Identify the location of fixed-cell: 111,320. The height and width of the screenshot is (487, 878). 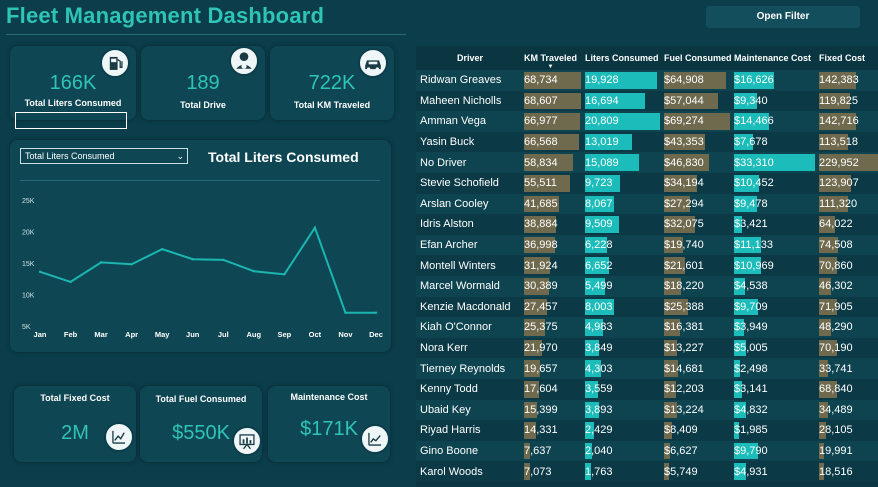
(846, 204).